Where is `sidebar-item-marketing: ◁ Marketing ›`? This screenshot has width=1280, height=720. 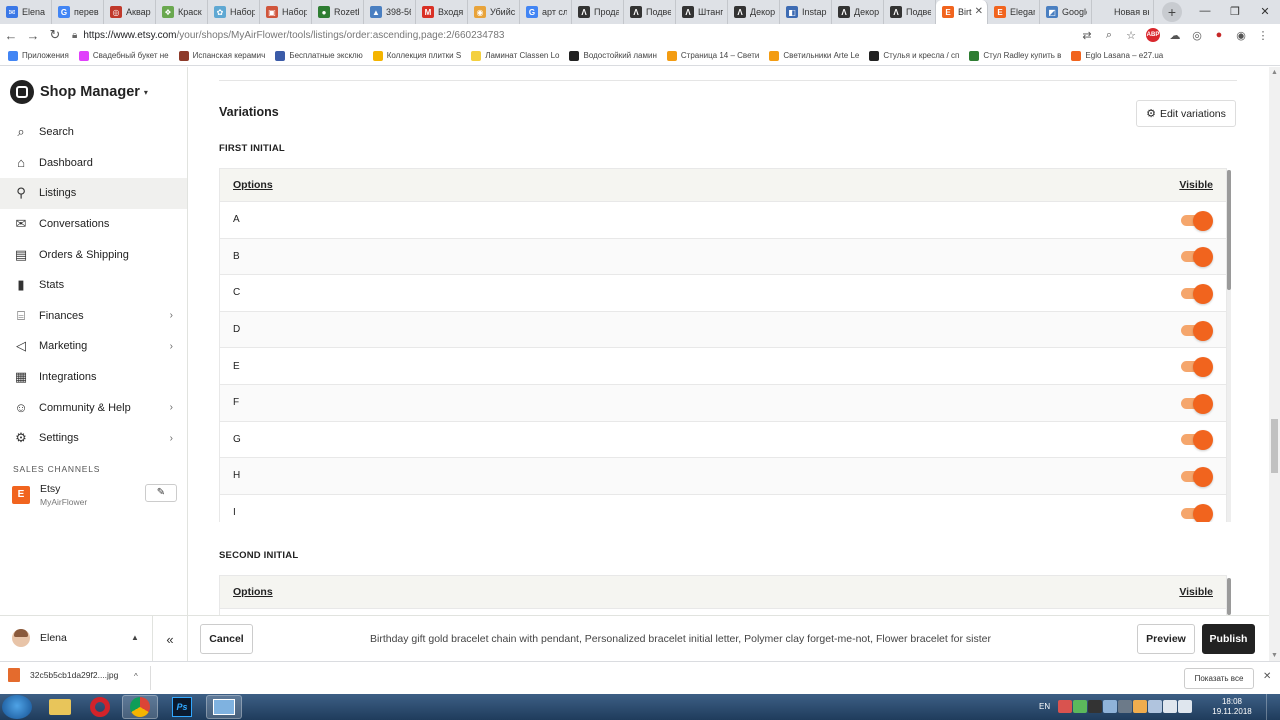 sidebar-item-marketing: ◁ Marketing › is located at coordinates (93, 346).